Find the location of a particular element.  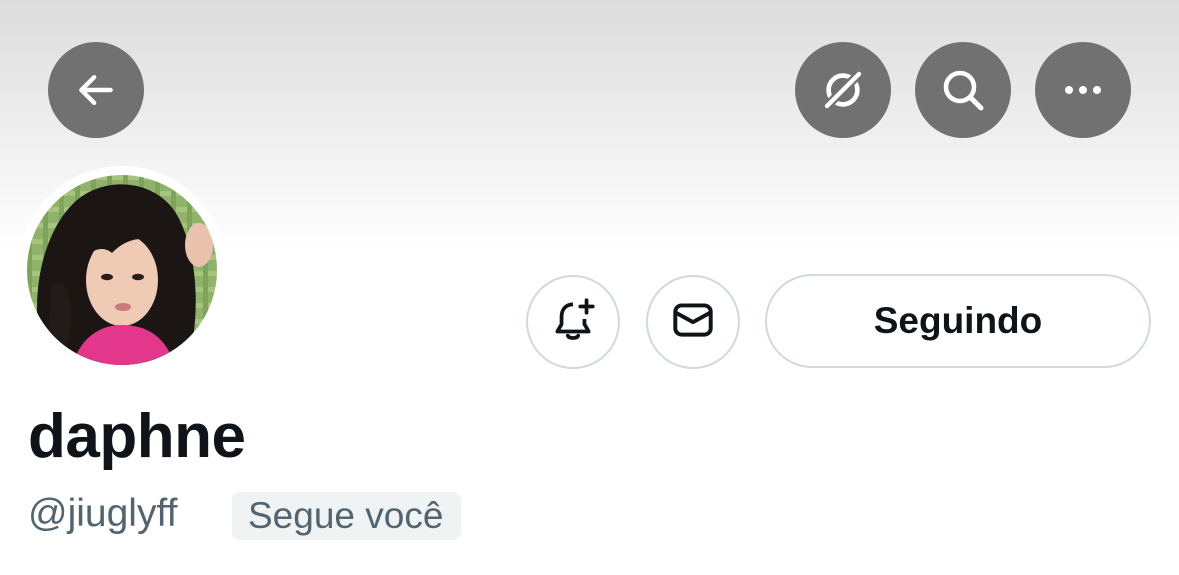

grok-button is located at coordinates (843, 90).